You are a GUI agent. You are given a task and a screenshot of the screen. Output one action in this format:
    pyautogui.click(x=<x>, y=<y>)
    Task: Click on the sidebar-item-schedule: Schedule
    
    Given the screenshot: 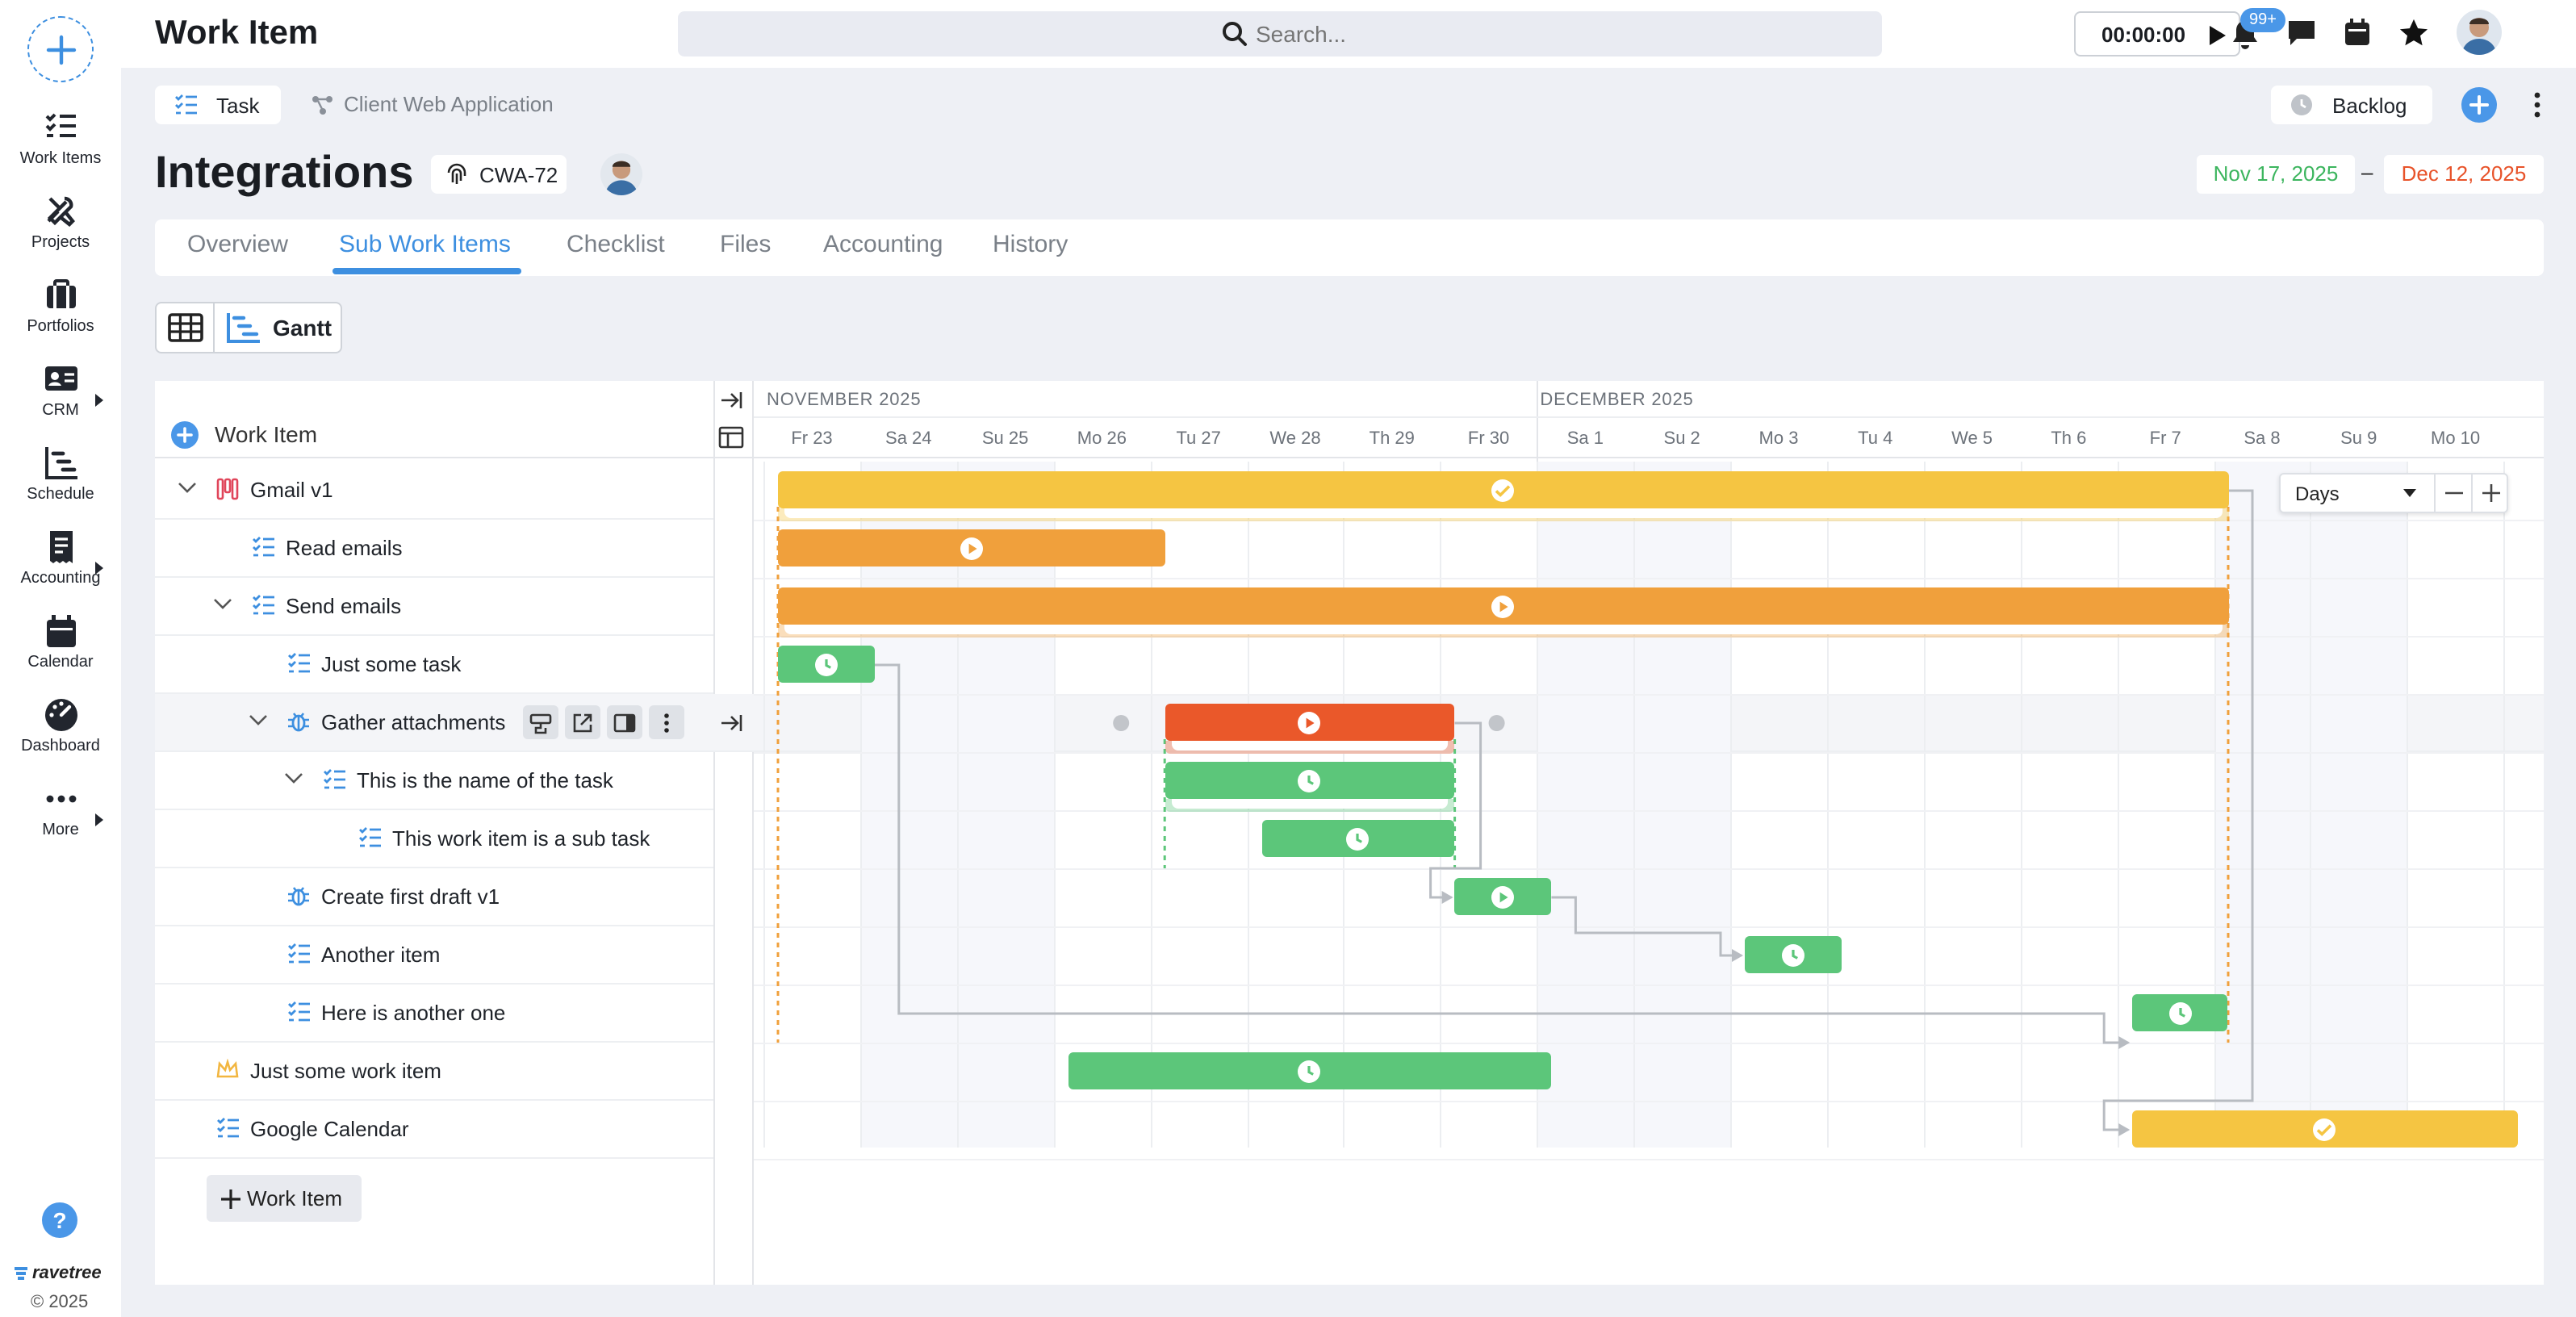 What is the action you would take?
    pyautogui.click(x=60, y=486)
    